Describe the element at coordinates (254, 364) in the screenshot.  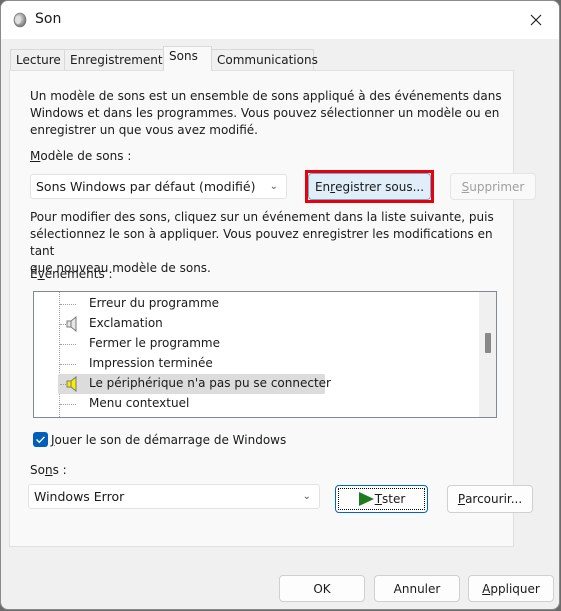
I see `list-item: Impression terminée` at that location.